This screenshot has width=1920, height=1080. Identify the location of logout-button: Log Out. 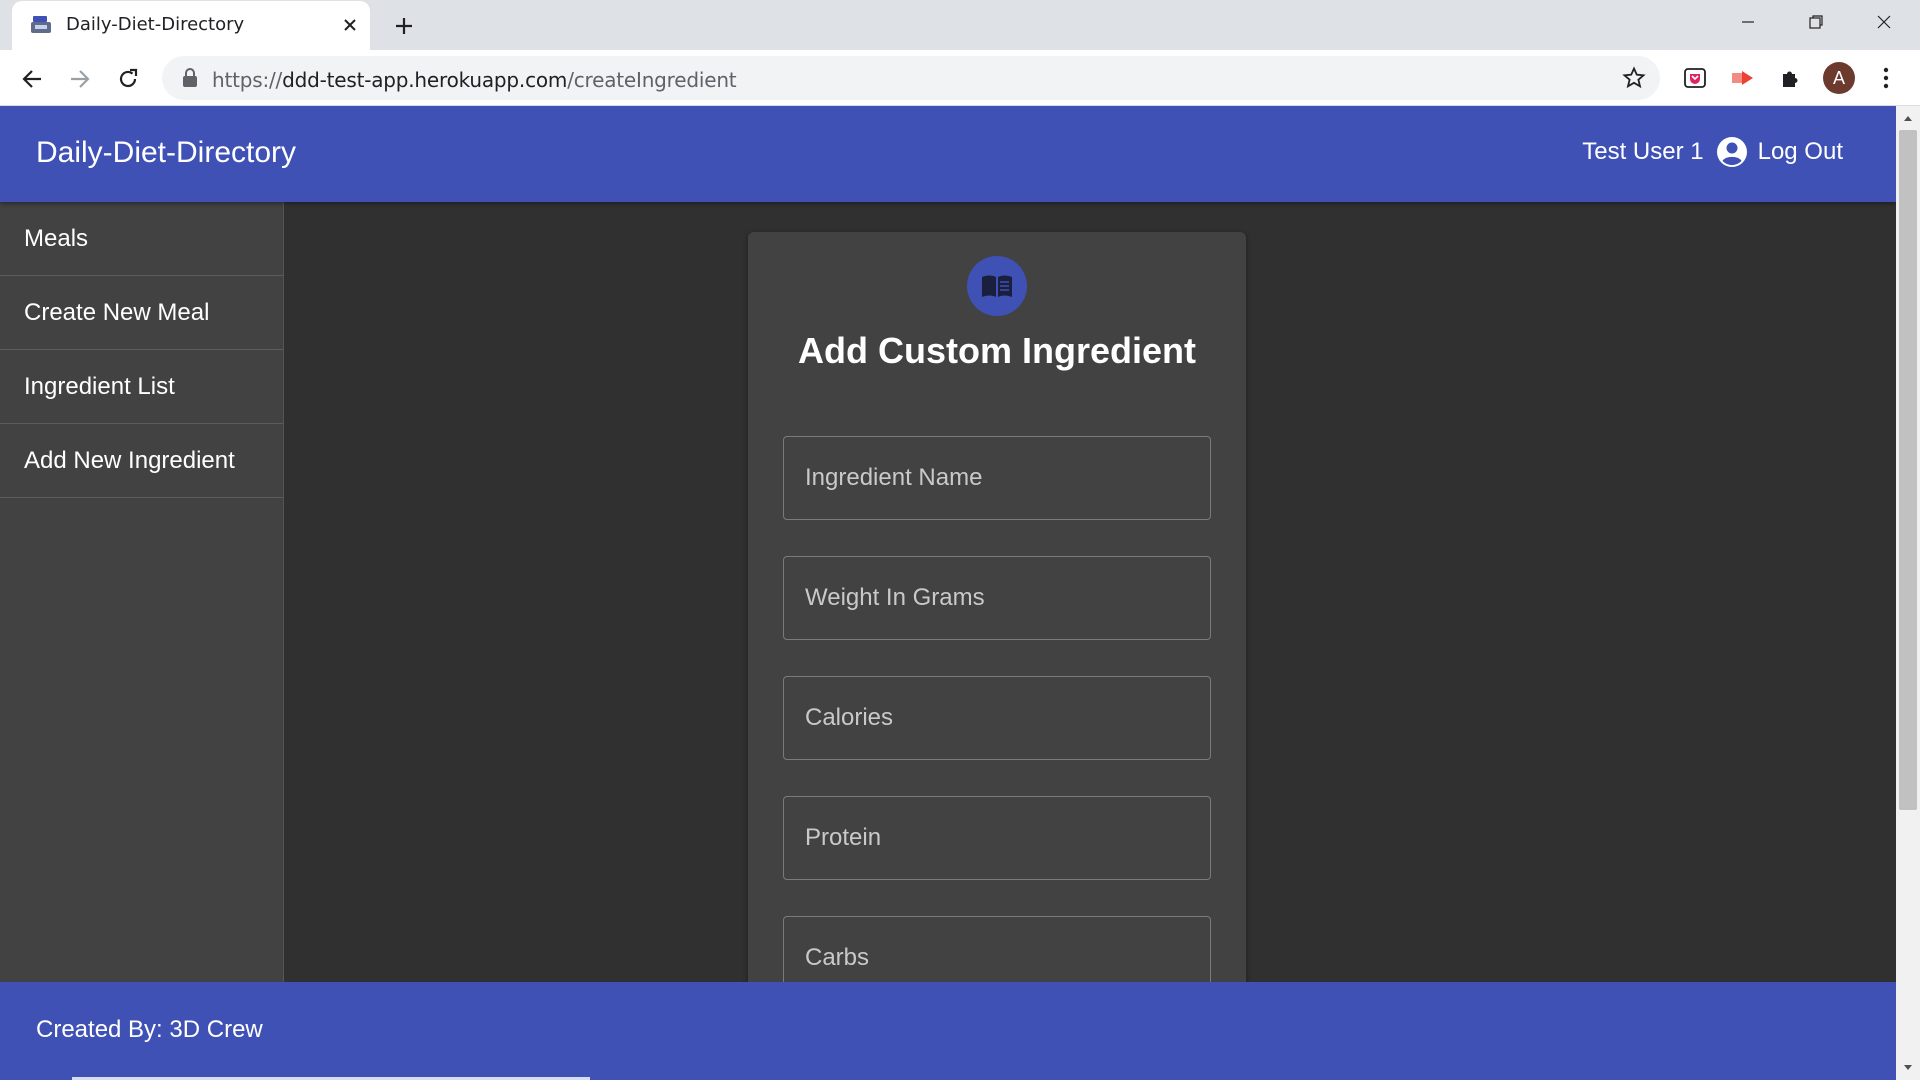
(1800, 152).